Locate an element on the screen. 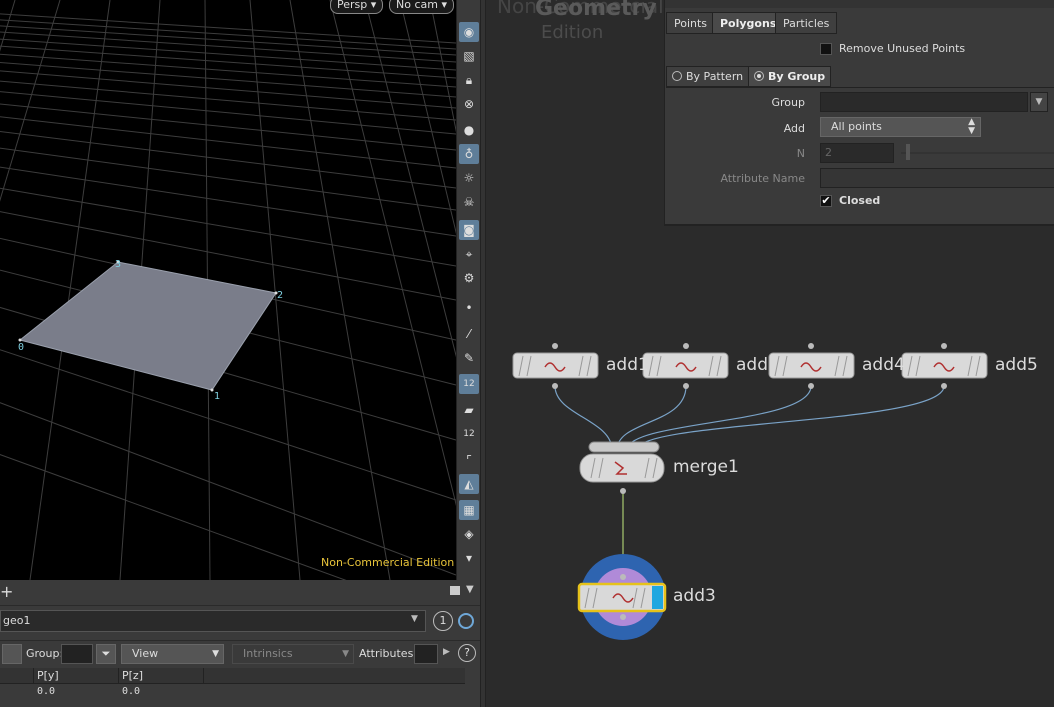 This screenshot has width=1054, height=707. select-icon: ▧ is located at coordinates (469, 56).